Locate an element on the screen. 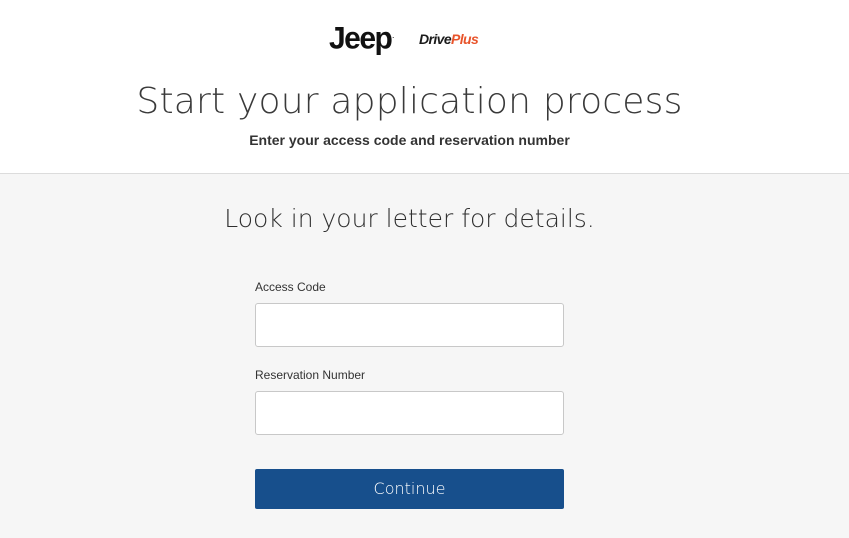  reservation-number-input is located at coordinates (409, 413).